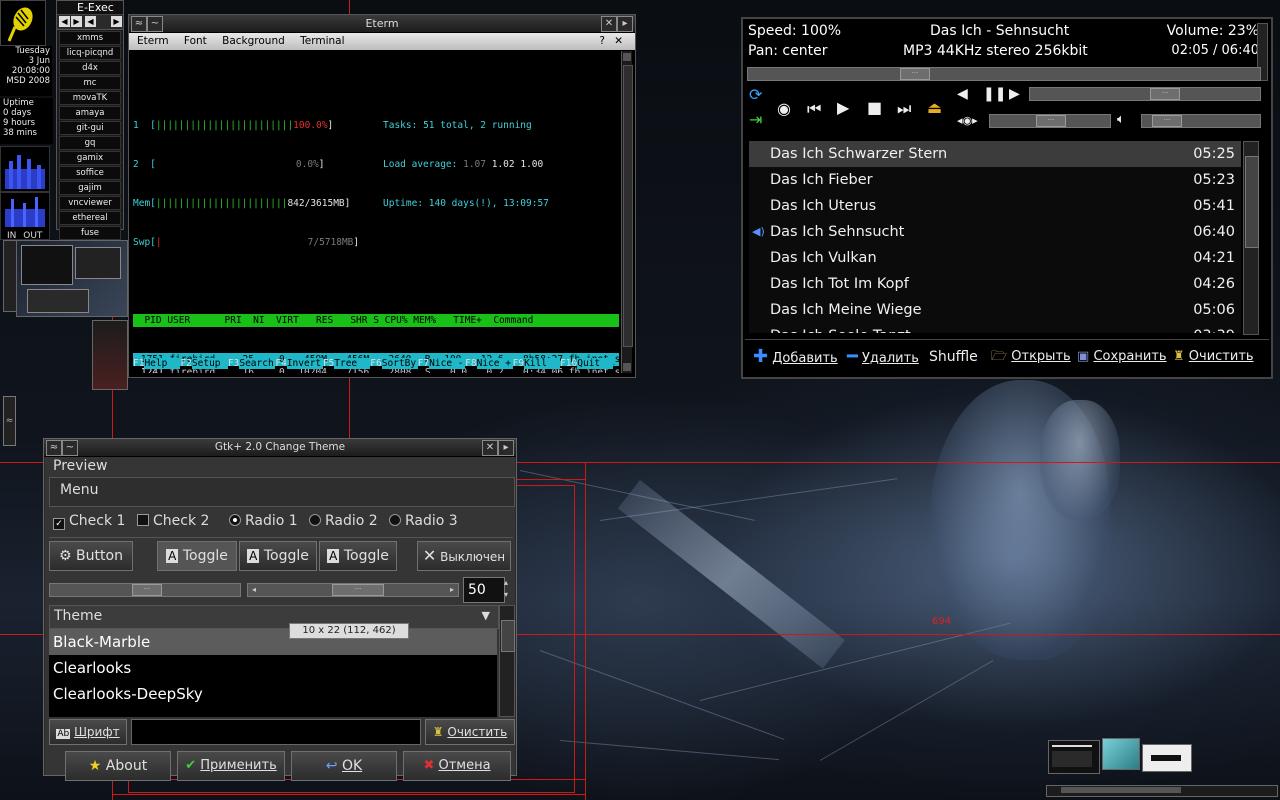 This screenshot has height=800, width=1280. Describe the element at coordinates (276, 732) in the screenshot. I see `font-field` at that location.